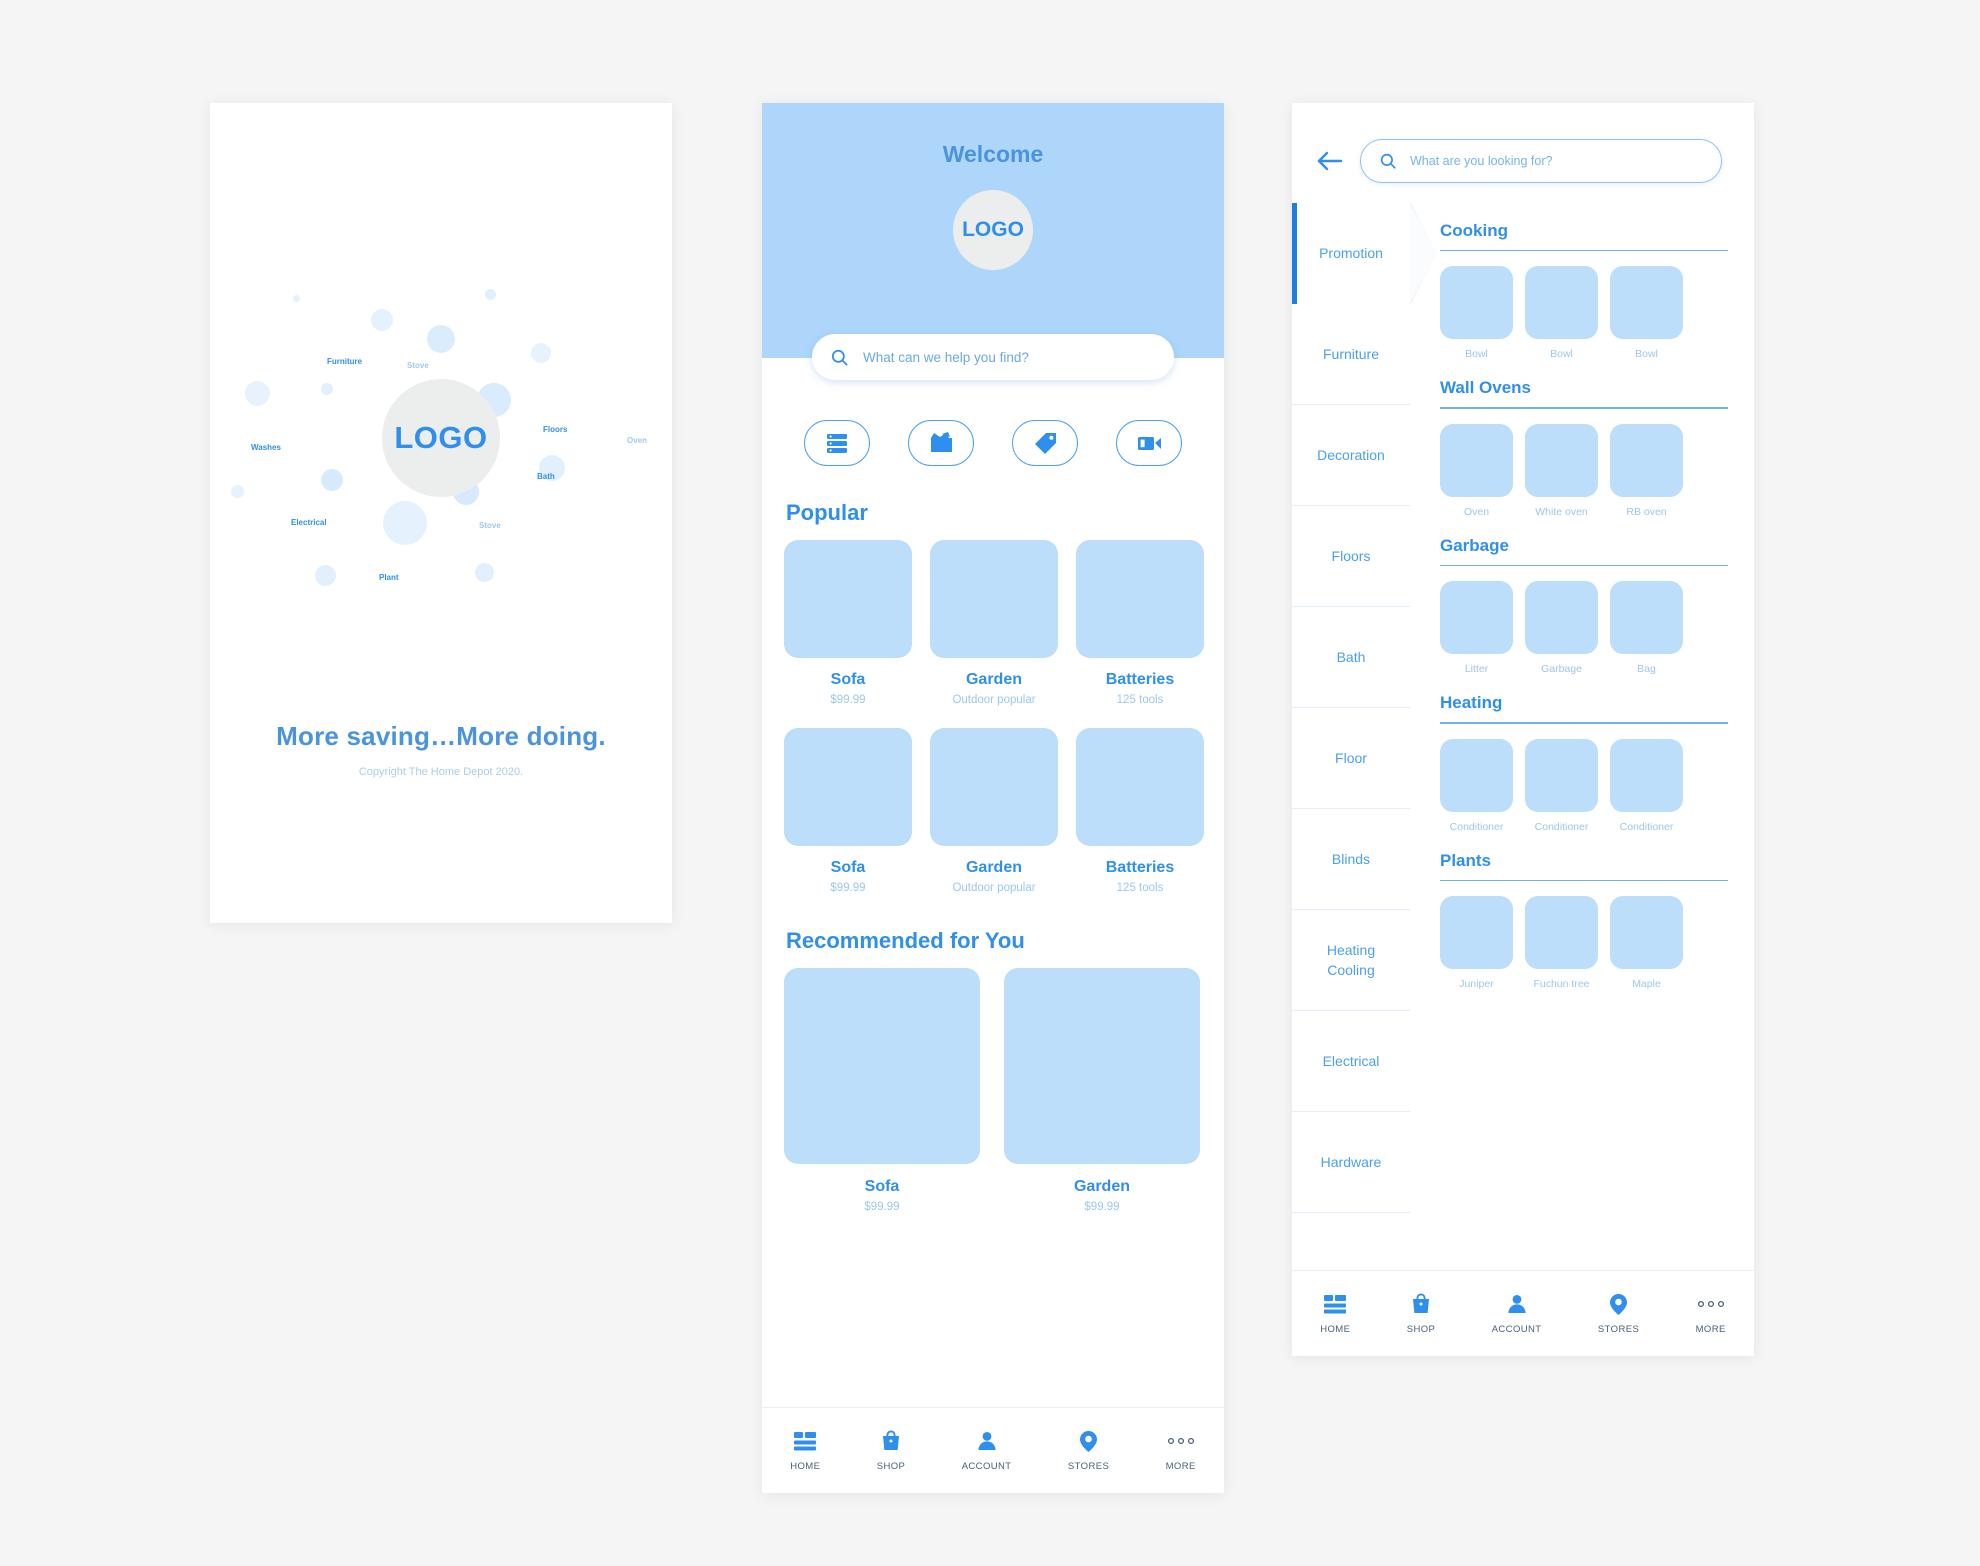 The image size is (1980, 1566). I want to click on store-icon, so click(941, 442).